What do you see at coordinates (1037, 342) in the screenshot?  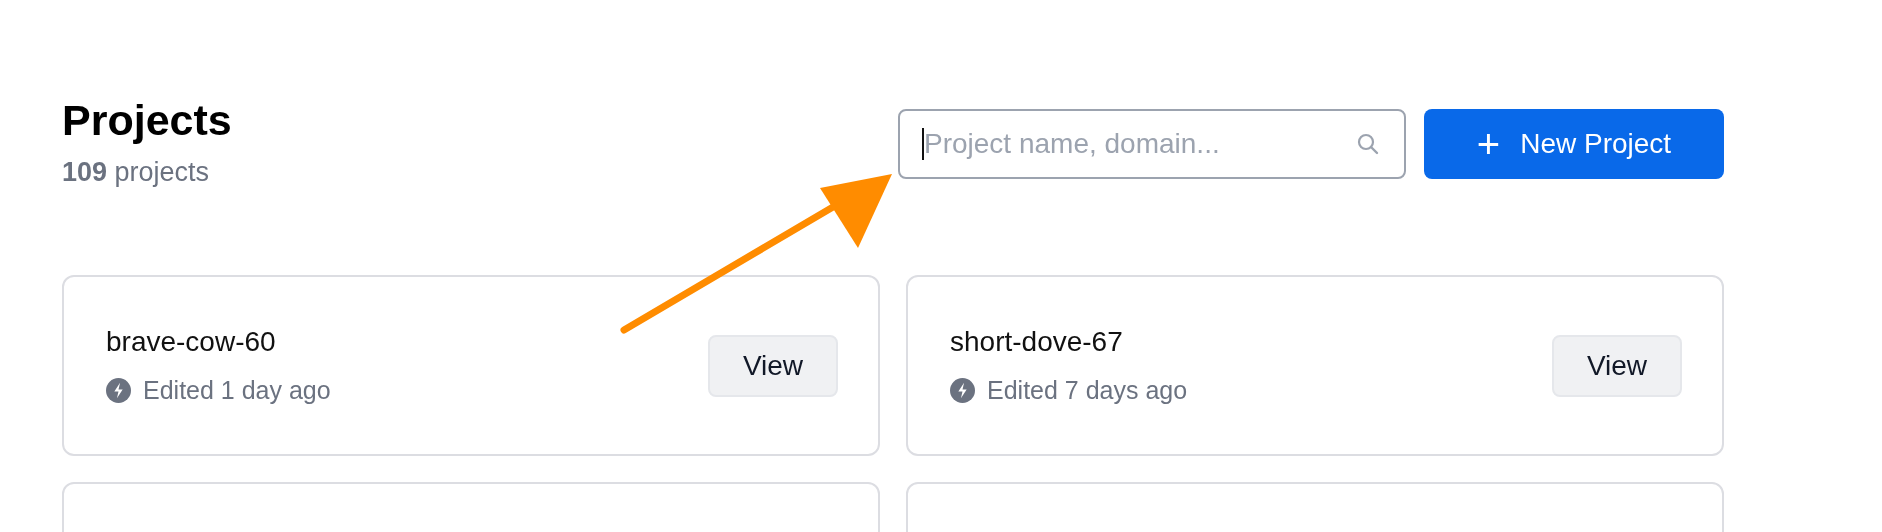 I see `project-name: short-dove-67` at bounding box center [1037, 342].